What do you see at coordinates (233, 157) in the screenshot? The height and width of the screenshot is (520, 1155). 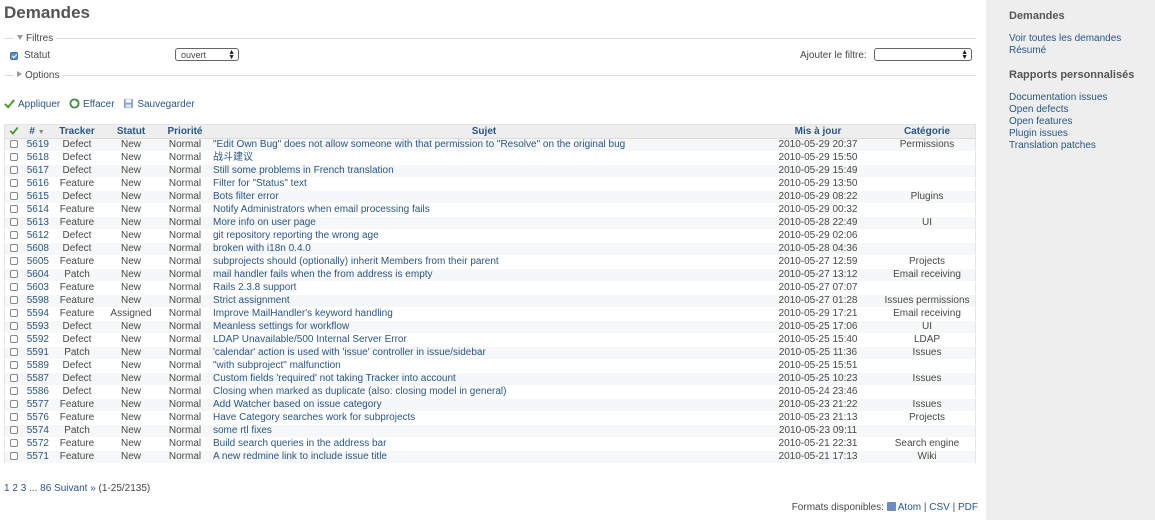 I see `issue-subject-link: 战斗建议` at bounding box center [233, 157].